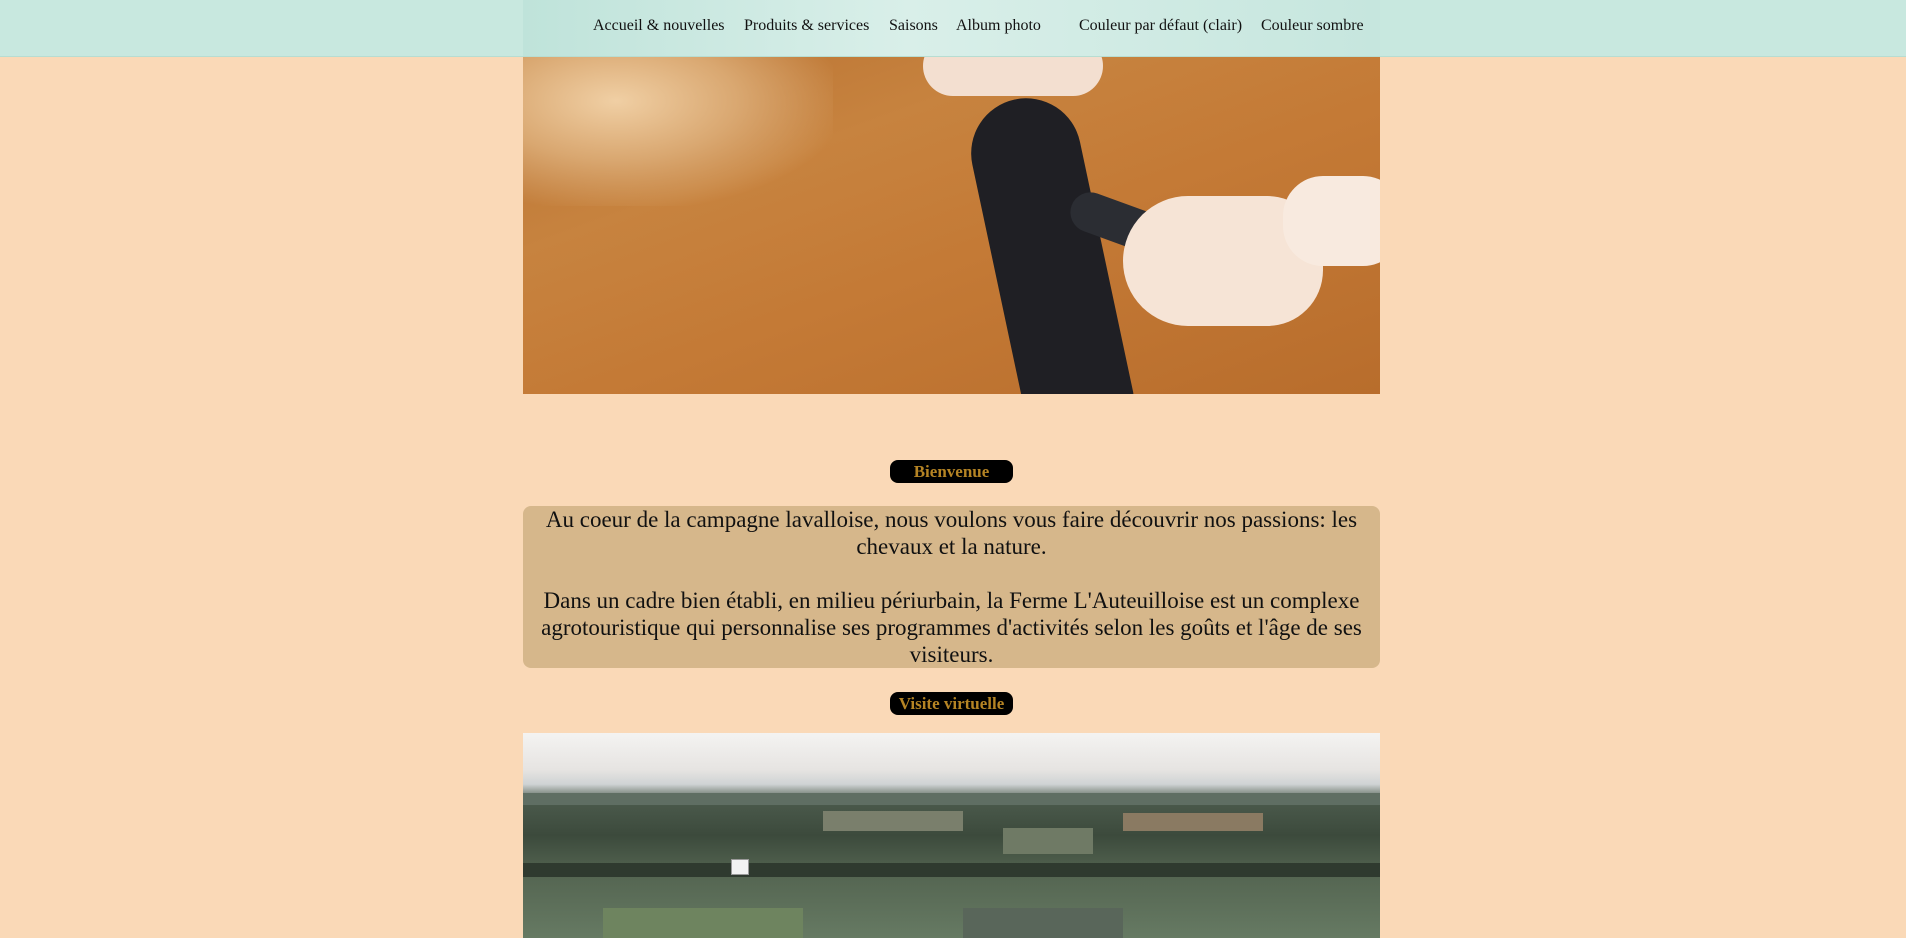  Describe the element at coordinates (1331, 221) in the screenshot. I see `arm` at that location.